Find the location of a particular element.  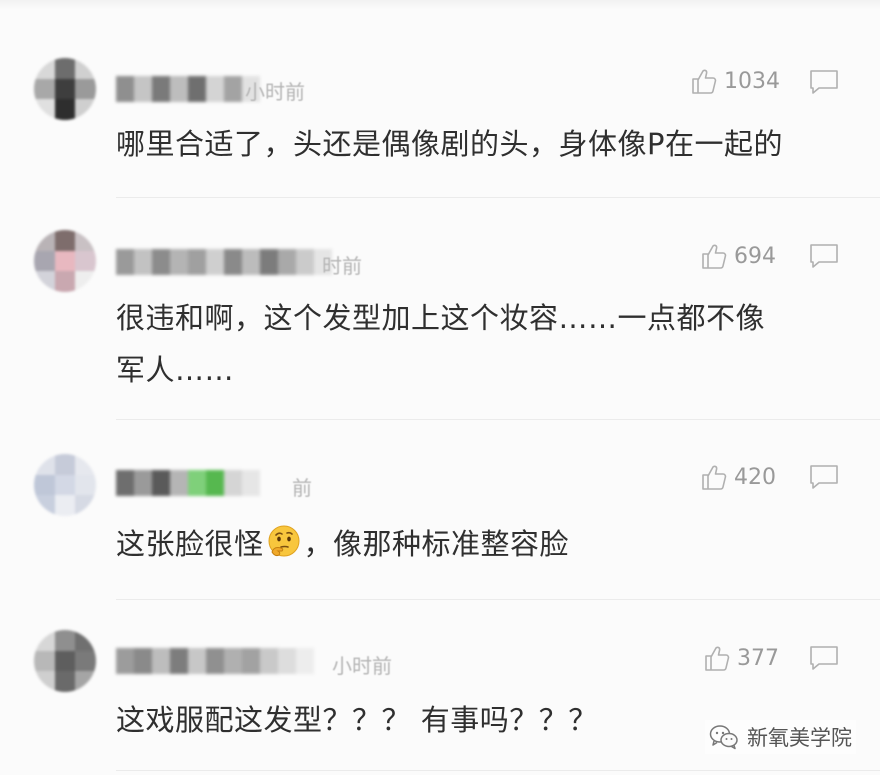

comment-text-line: 哪里合适了，头还是偶像剧的头，身体像P在一起的 is located at coordinates (449, 144).